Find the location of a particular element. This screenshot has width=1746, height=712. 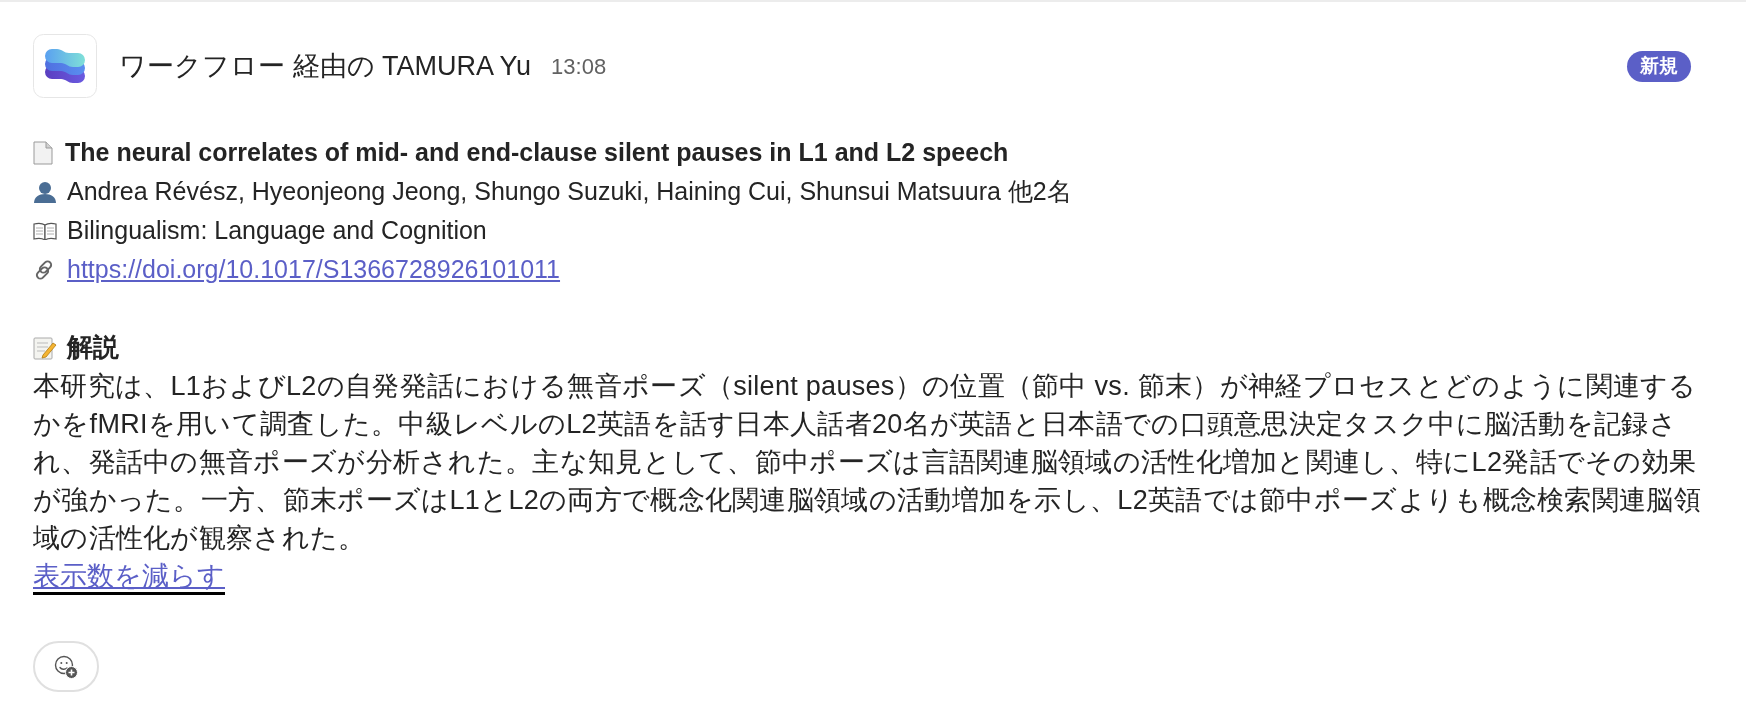

book-icon is located at coordinates (45, 230).